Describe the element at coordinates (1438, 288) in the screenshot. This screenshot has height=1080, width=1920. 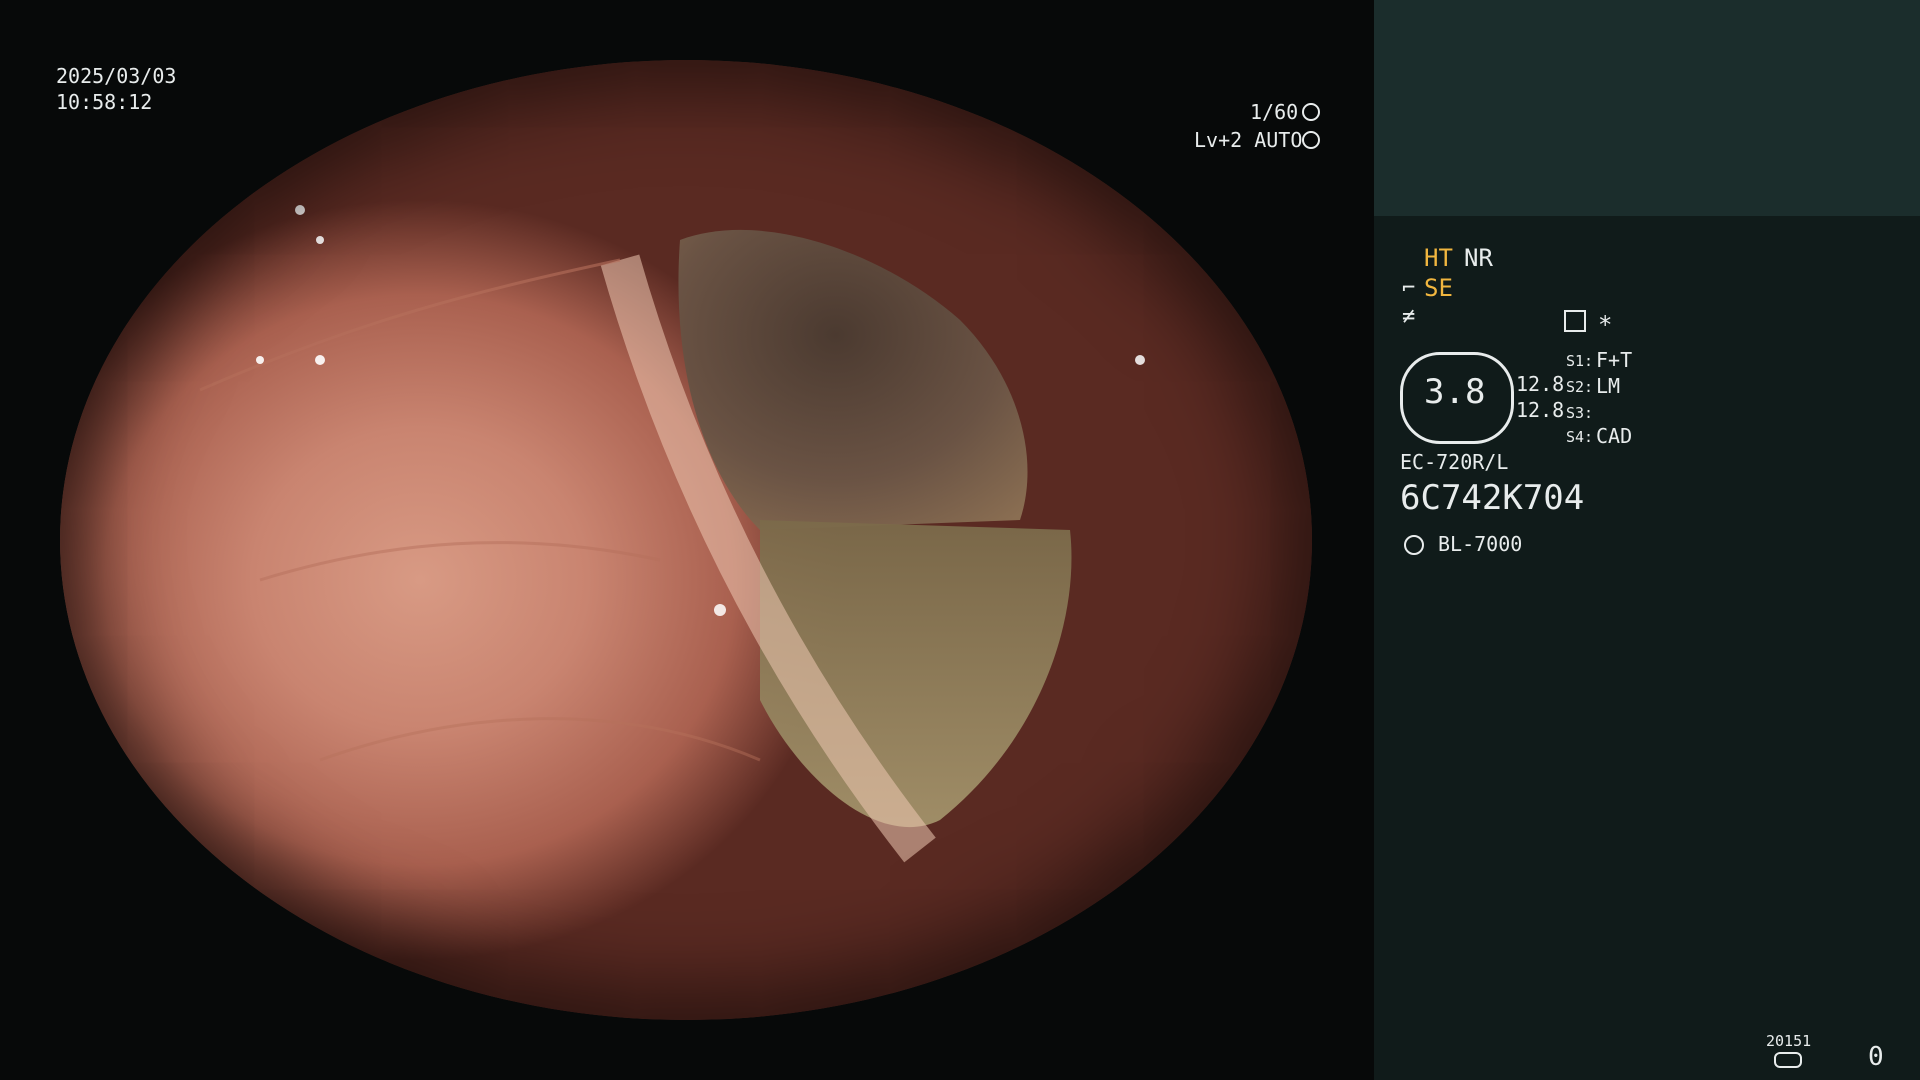
I see `se-indicator: SE` at that location.